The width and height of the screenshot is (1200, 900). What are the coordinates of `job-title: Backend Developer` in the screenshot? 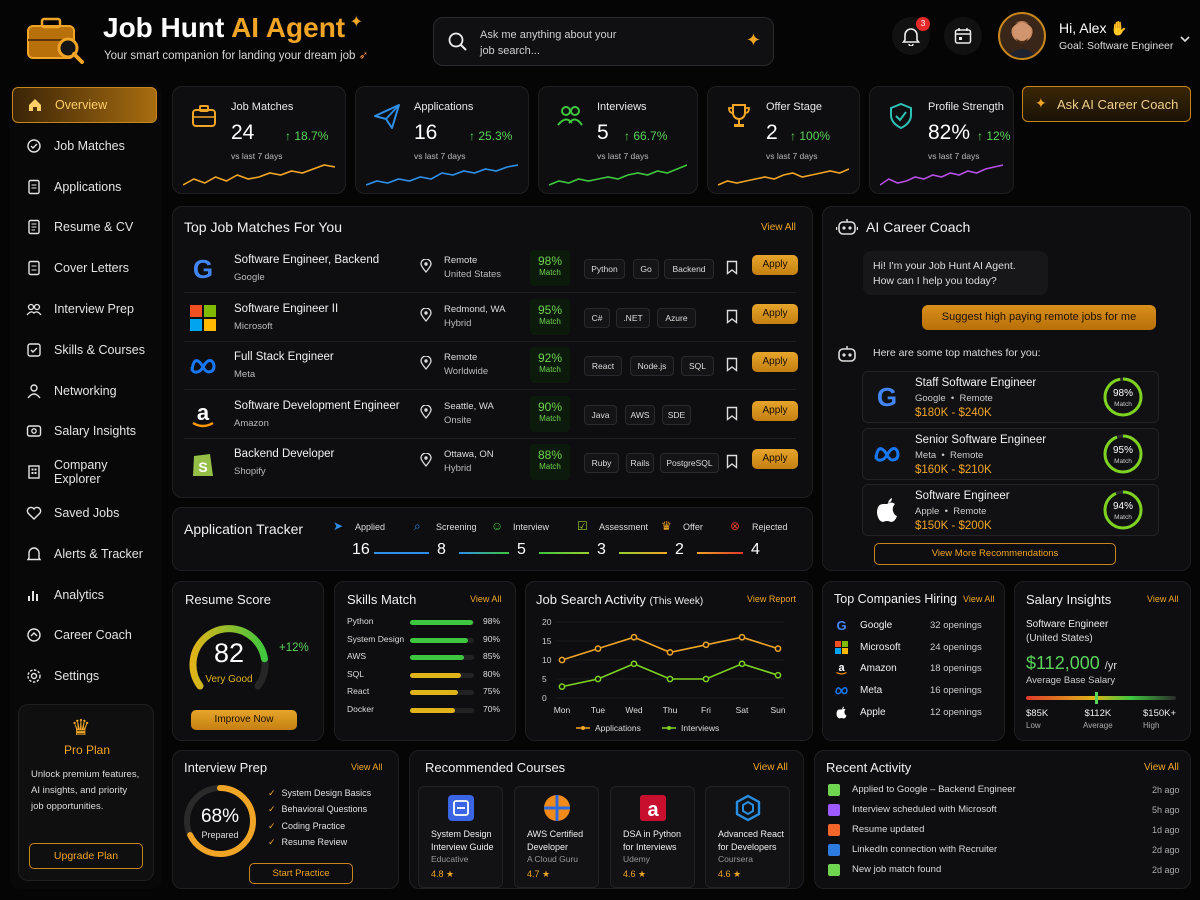 It's located at (284, 454).